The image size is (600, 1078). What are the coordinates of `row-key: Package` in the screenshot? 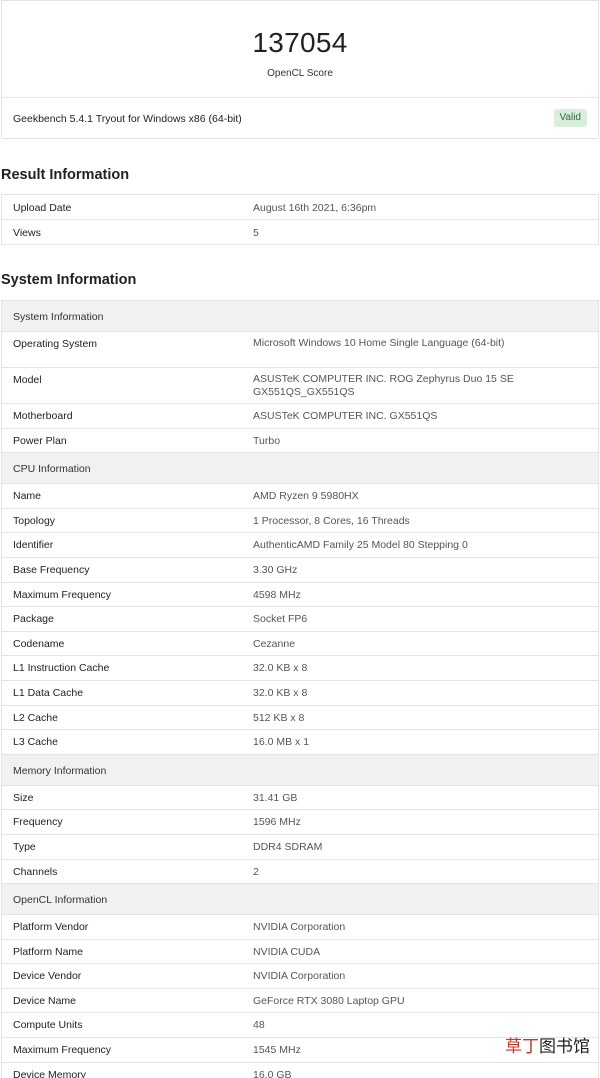 It's located at (33, 619).